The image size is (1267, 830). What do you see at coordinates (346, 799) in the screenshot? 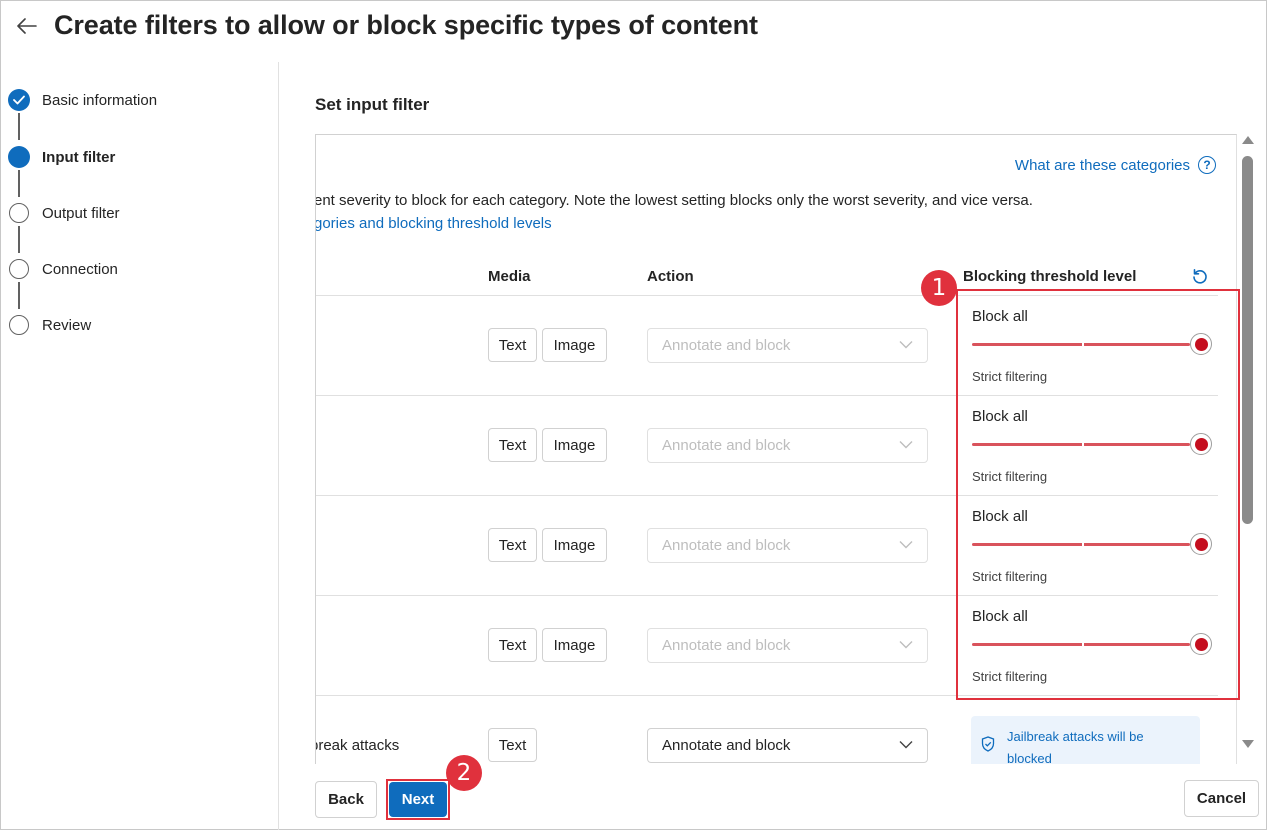
I see `back-button: Back` at bounding box center [346, 799].